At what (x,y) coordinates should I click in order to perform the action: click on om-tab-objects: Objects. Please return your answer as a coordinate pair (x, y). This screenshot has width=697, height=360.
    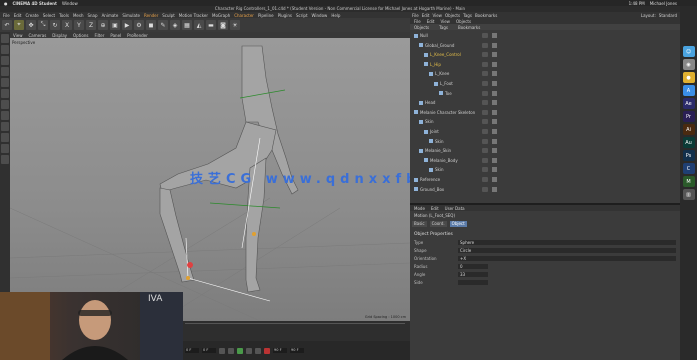
    Looking at the image, I should click on (463, 21).